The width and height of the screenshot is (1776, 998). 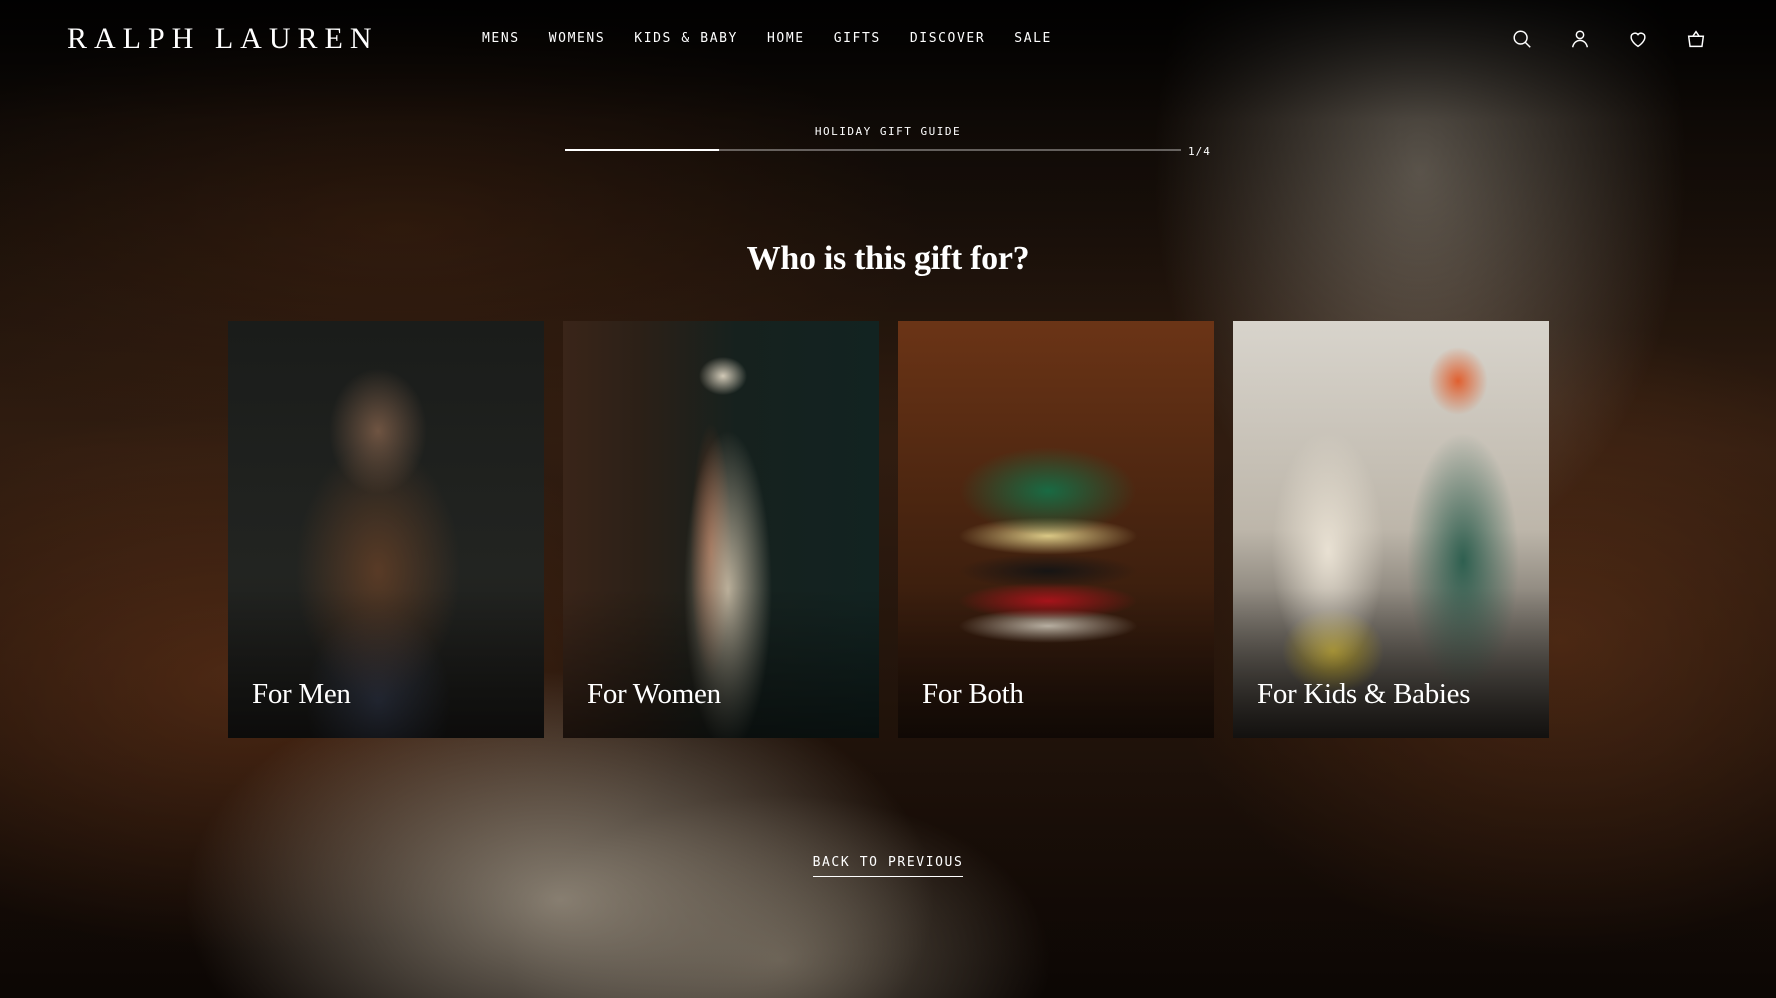 I want to click on quiz-step-counter: 1/4, so click(x=1199, y=151).